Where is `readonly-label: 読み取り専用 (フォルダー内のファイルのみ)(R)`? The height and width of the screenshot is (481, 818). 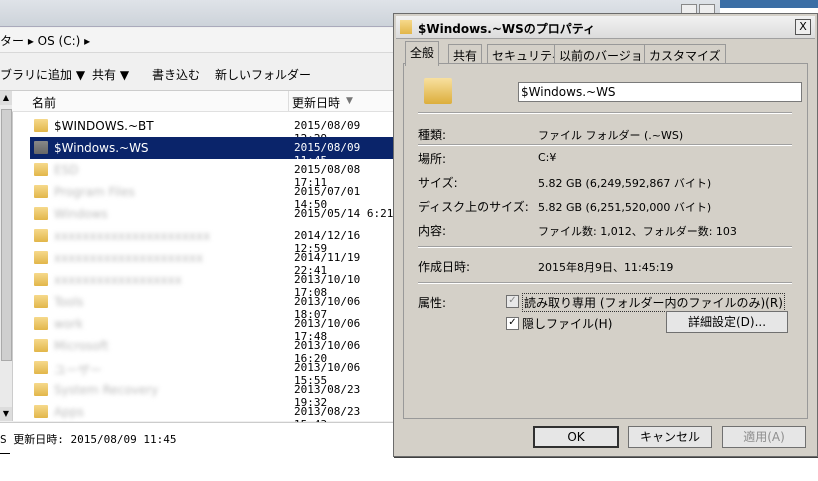
readonly-label: 読み取り専用 (フォルダー内のファイルのみ)(R) is located at coordinates (653, 302).